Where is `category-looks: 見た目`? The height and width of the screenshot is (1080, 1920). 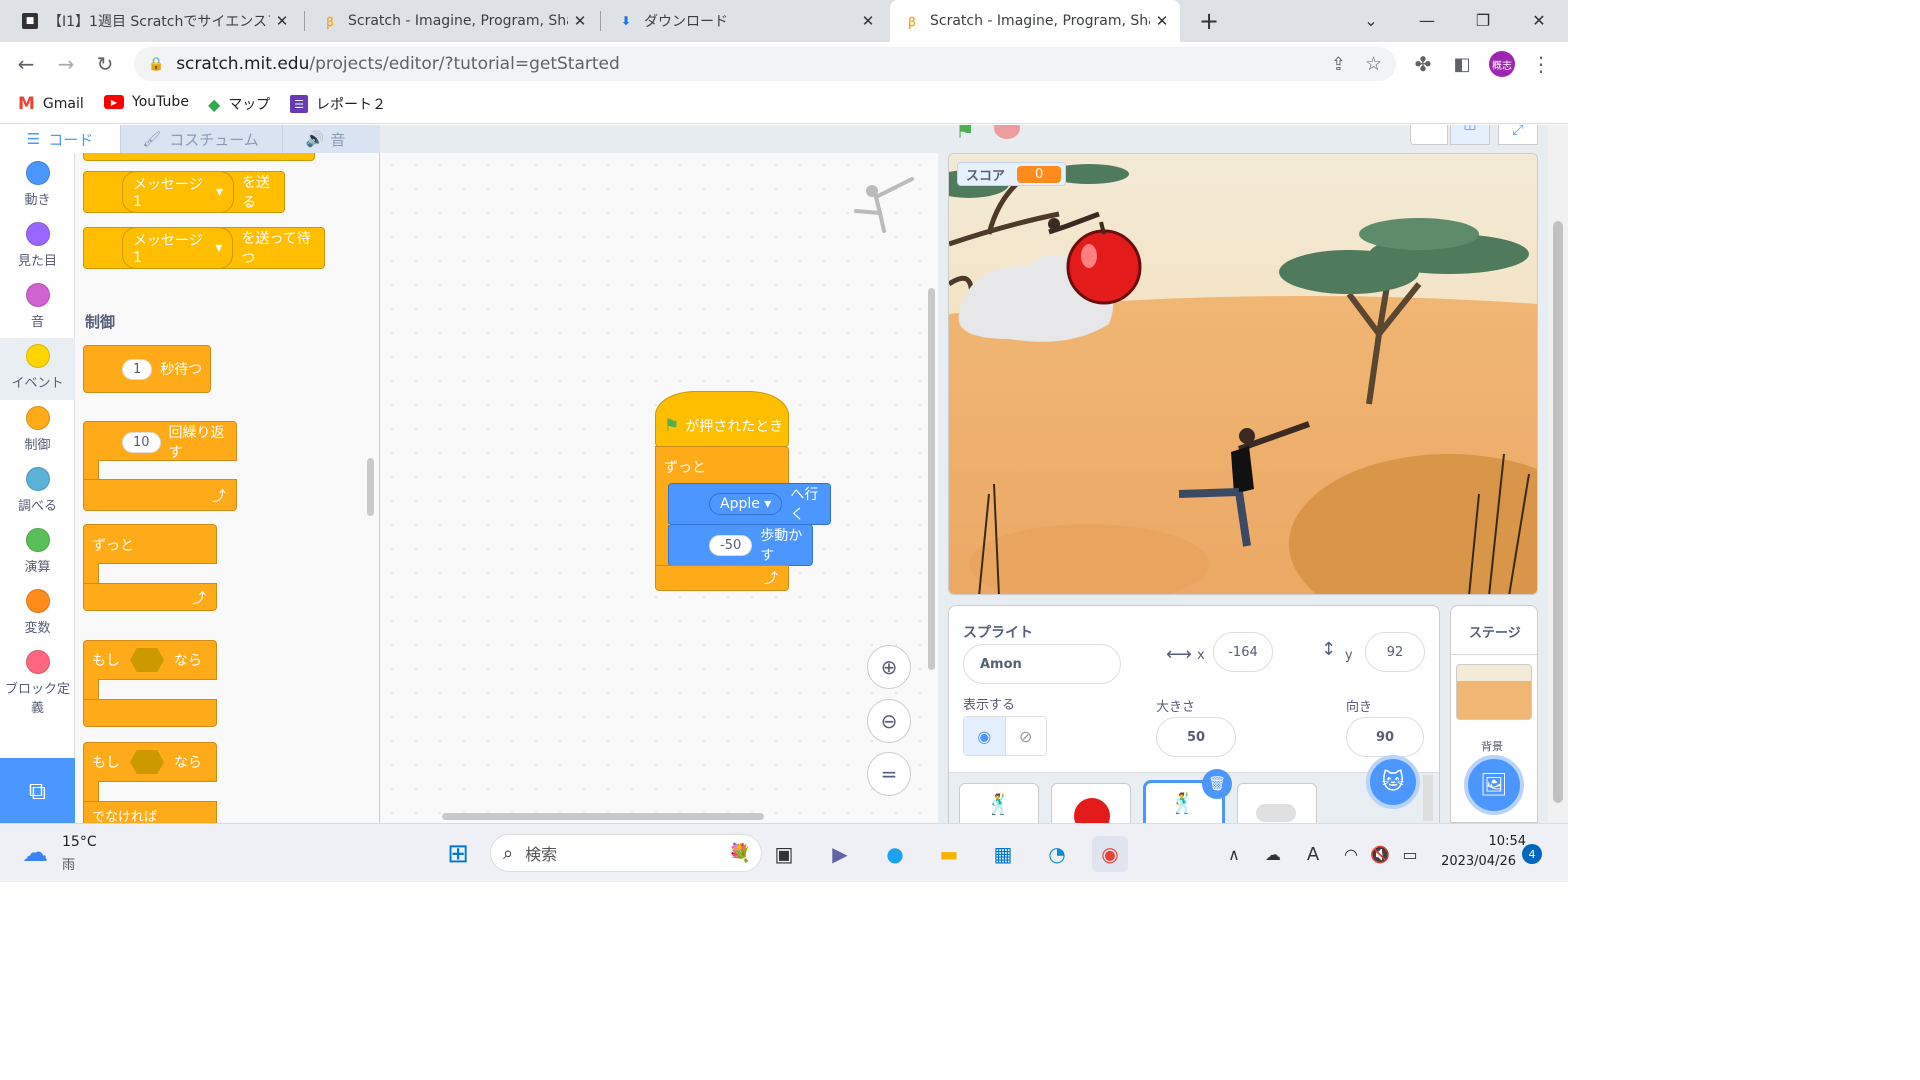
category-looks: 見た目 is located at coordinates (37, 245).